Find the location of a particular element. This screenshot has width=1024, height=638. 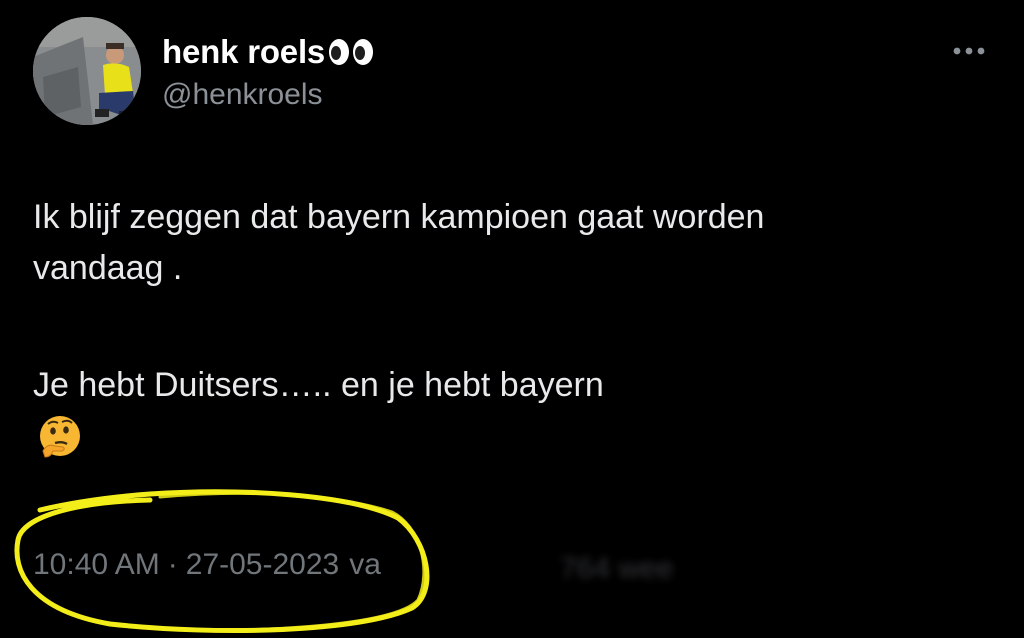

view-count-blurred: 764 wee is located at coordinates (617, 568).